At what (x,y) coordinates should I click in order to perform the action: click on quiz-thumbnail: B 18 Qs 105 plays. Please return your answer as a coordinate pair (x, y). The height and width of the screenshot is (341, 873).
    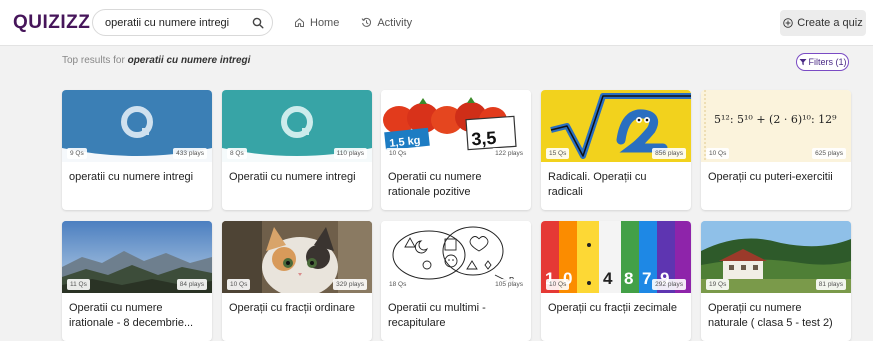
    Looking at the image, I should click on (456, 257).